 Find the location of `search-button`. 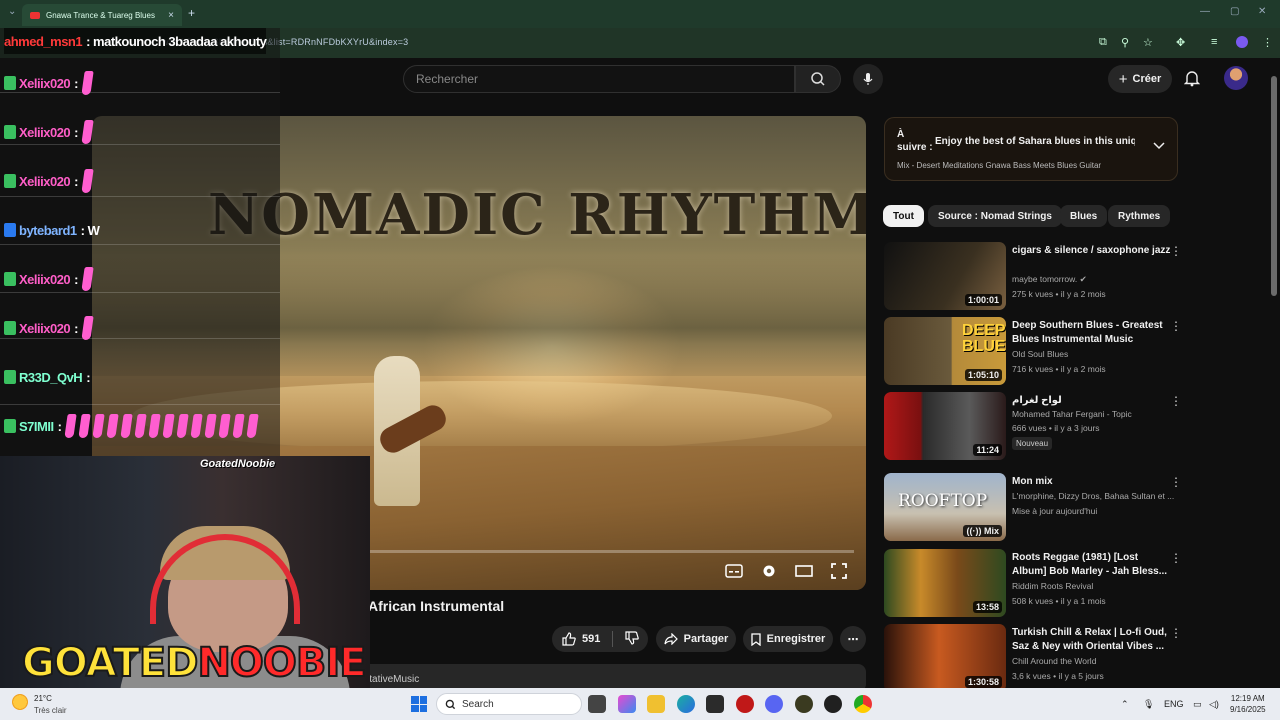

search-button is located at coordinates (818, 79).